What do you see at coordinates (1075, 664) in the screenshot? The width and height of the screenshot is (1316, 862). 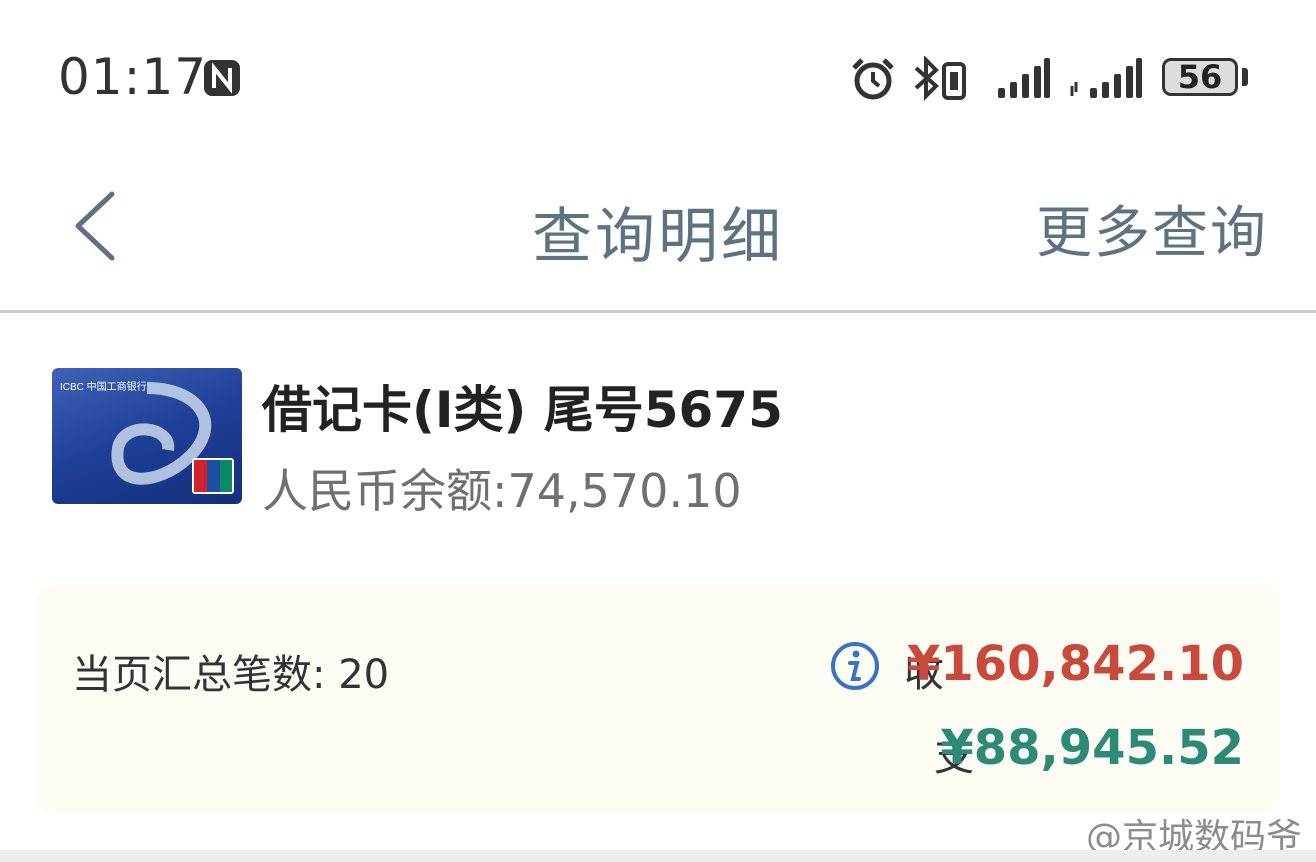 I see `income-value: ¥160,842.10` at bounding box center [1075, 664].